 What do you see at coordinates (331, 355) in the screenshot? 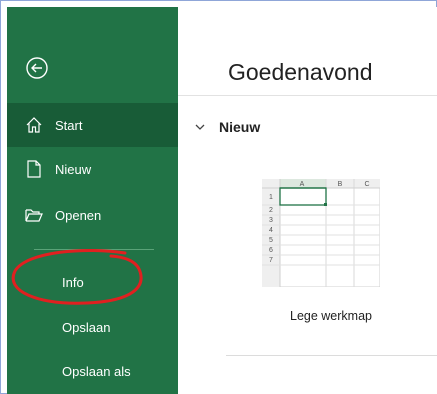
I see `section-divider` at bounding box center [331, 355].